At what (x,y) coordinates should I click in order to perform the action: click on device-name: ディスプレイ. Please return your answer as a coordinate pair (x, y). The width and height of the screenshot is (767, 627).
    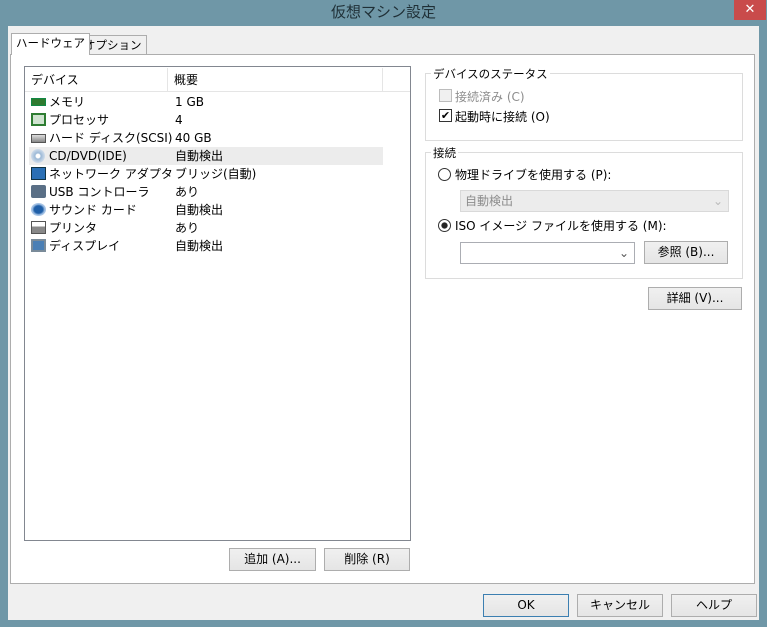
    Looking at the image, I should click on (85, 246).